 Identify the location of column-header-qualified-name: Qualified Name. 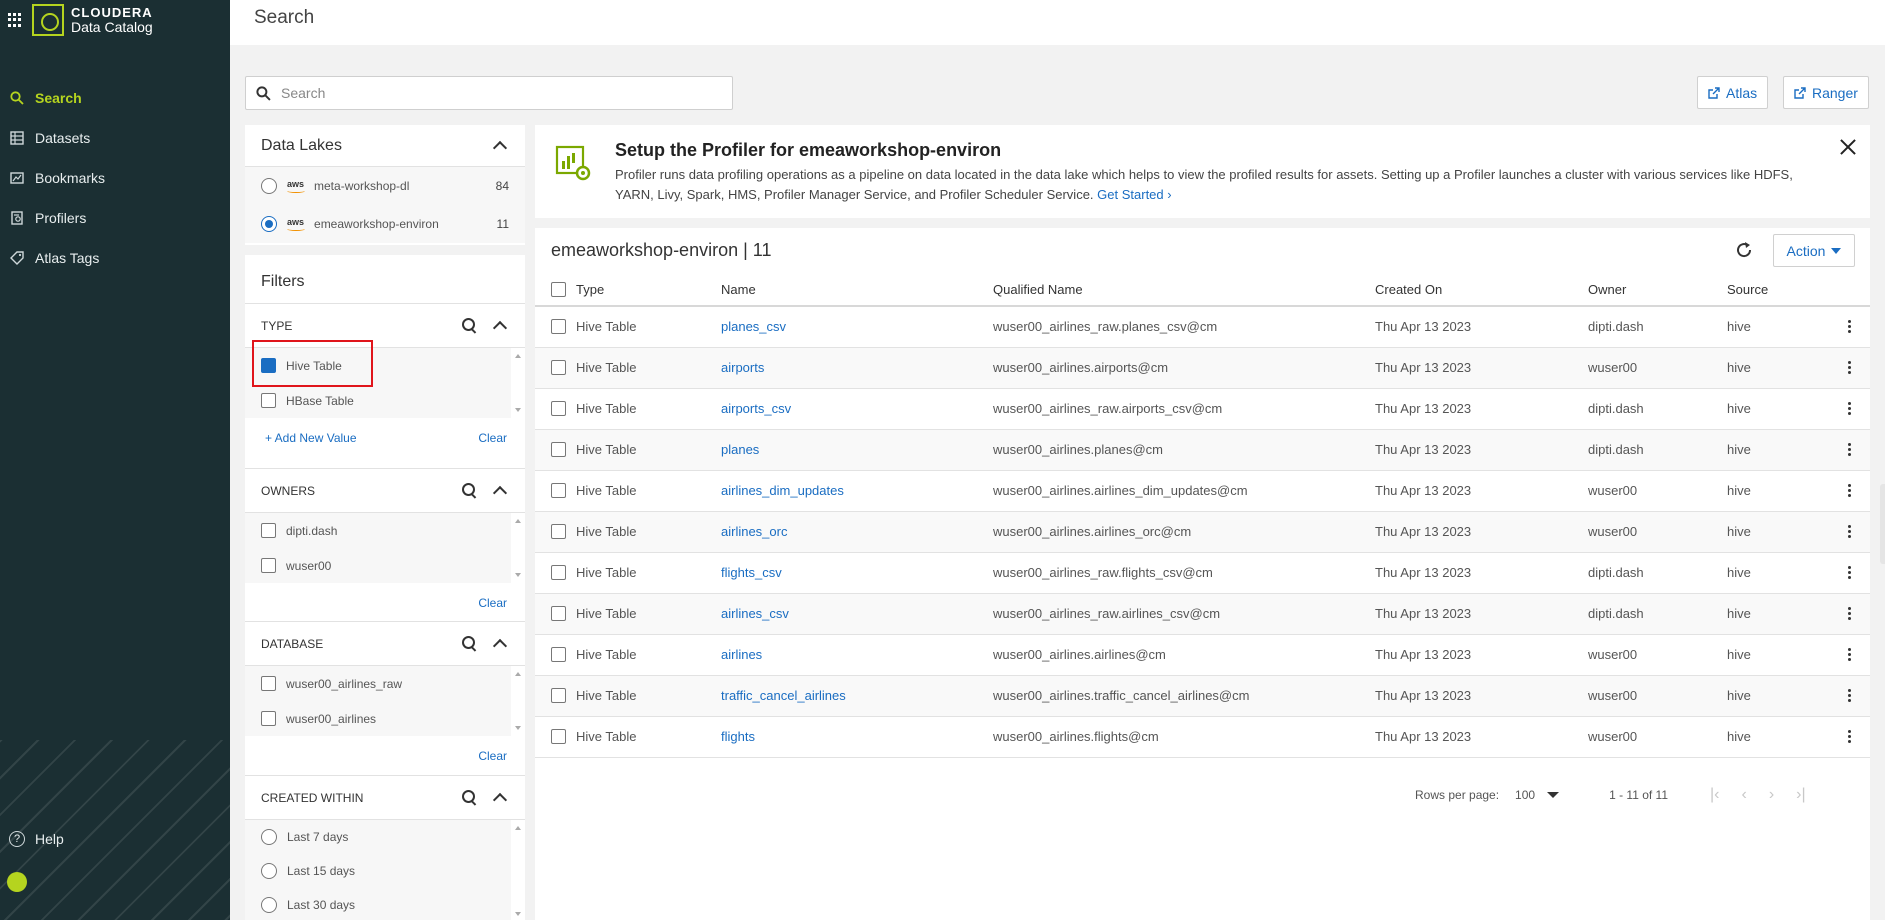
(1184, 290).